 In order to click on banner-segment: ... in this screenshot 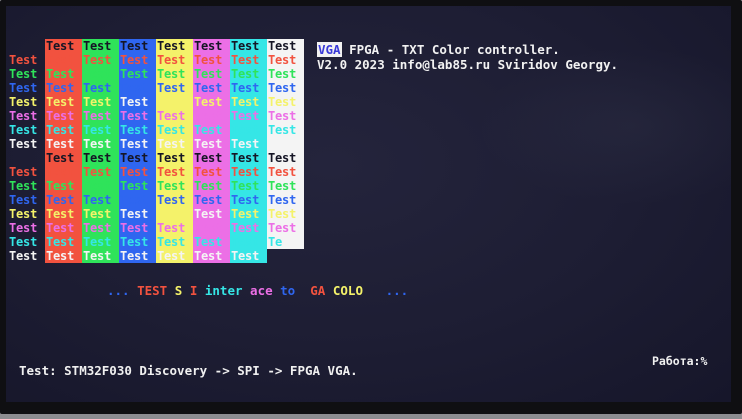, I will do `click(397, 290)`.